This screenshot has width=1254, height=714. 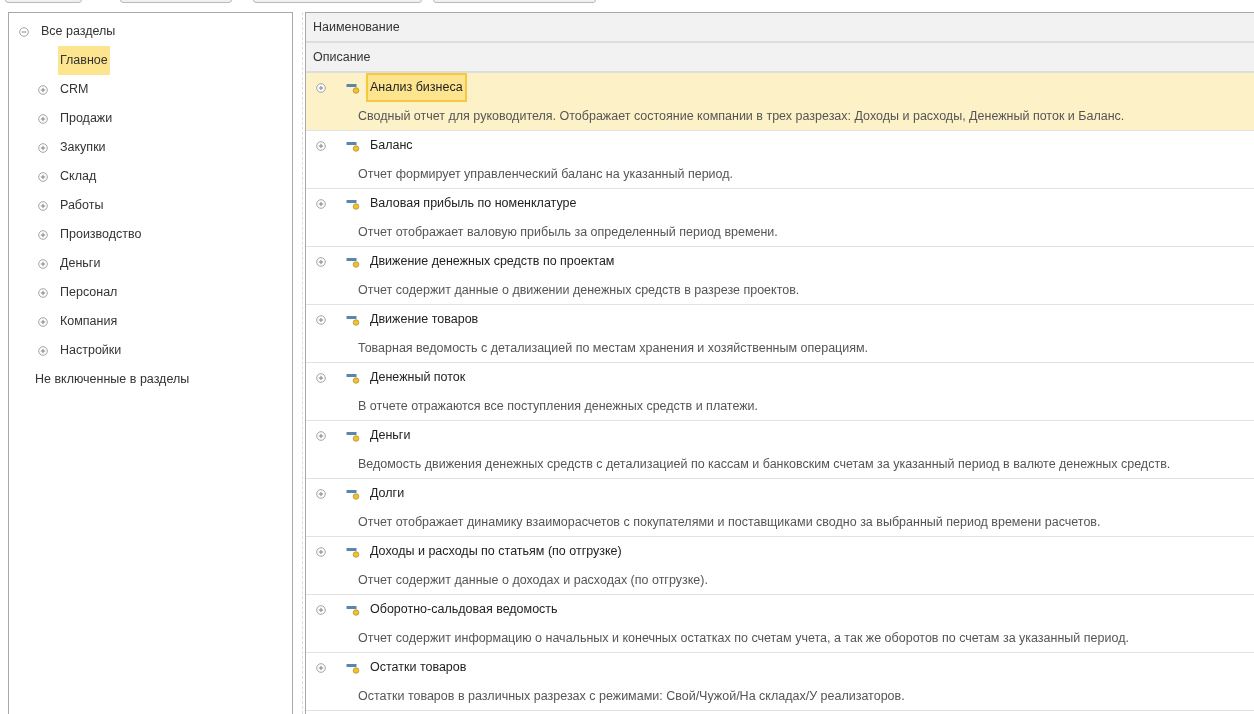 I want to click on section-item: Главное, so click(x=84, y=60).